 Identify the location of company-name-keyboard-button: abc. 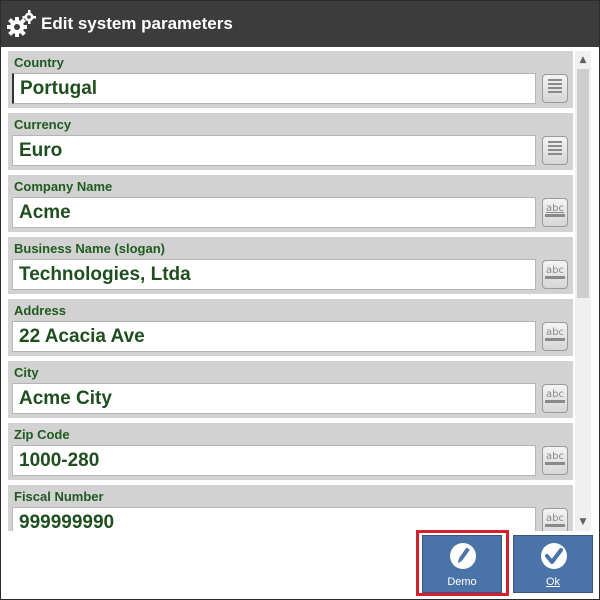
(555, 212).